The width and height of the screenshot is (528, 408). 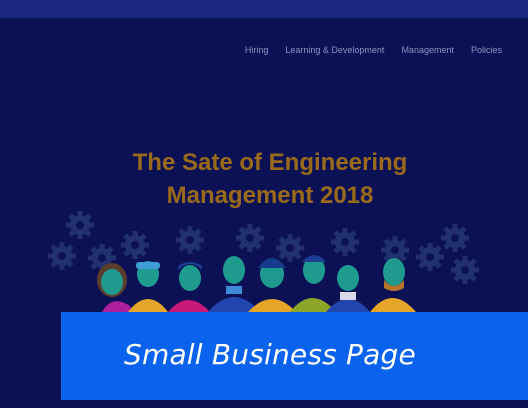 I want to click on nav-link-hiring: Hiring, so click(x=257, y=50).